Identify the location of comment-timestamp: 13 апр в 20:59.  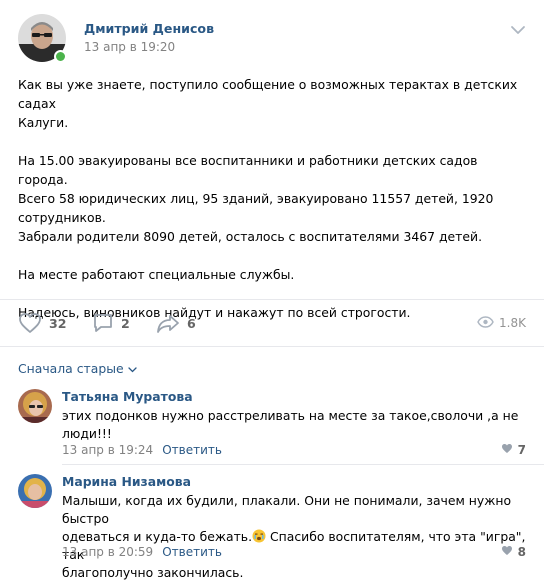
(107, 552).